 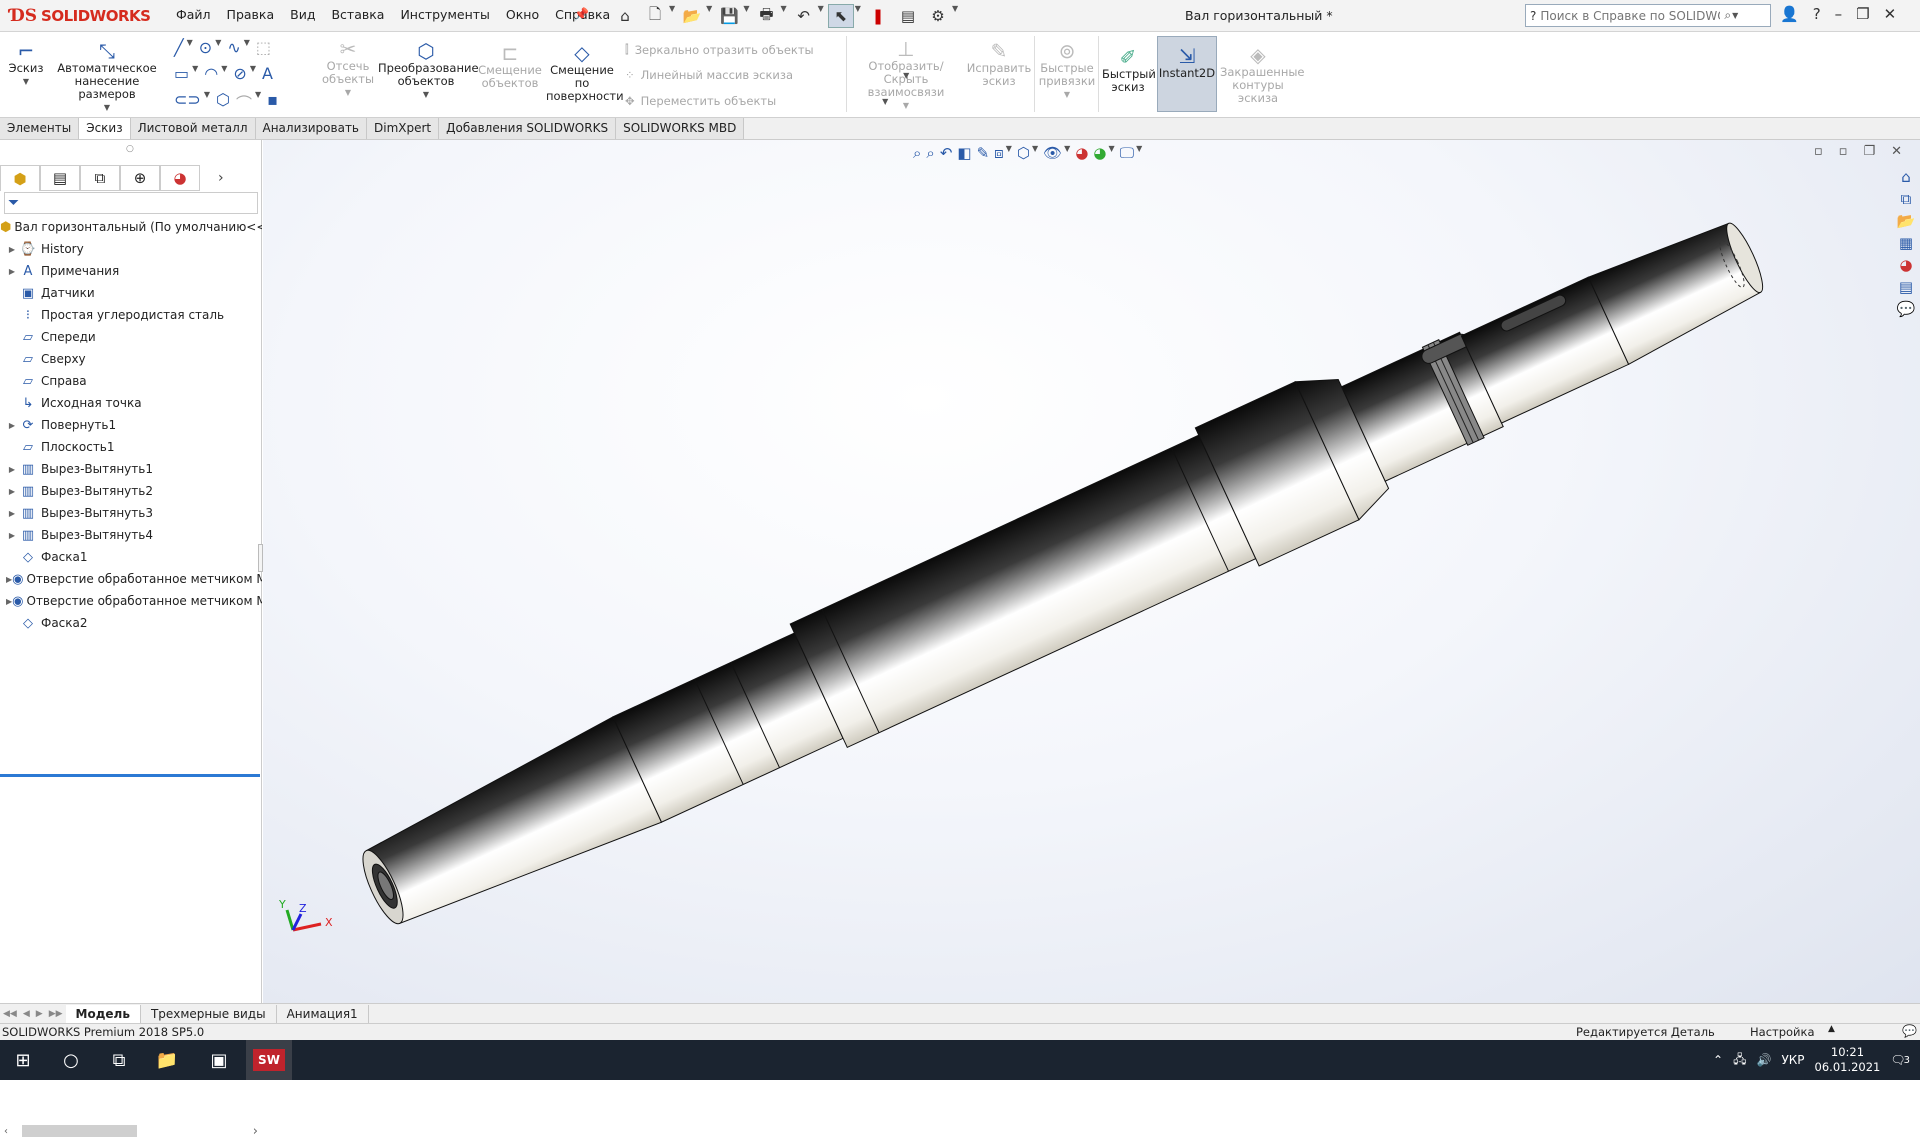 I want to click on select-cursor-icon: ⬉, so click(x=840, y=16).